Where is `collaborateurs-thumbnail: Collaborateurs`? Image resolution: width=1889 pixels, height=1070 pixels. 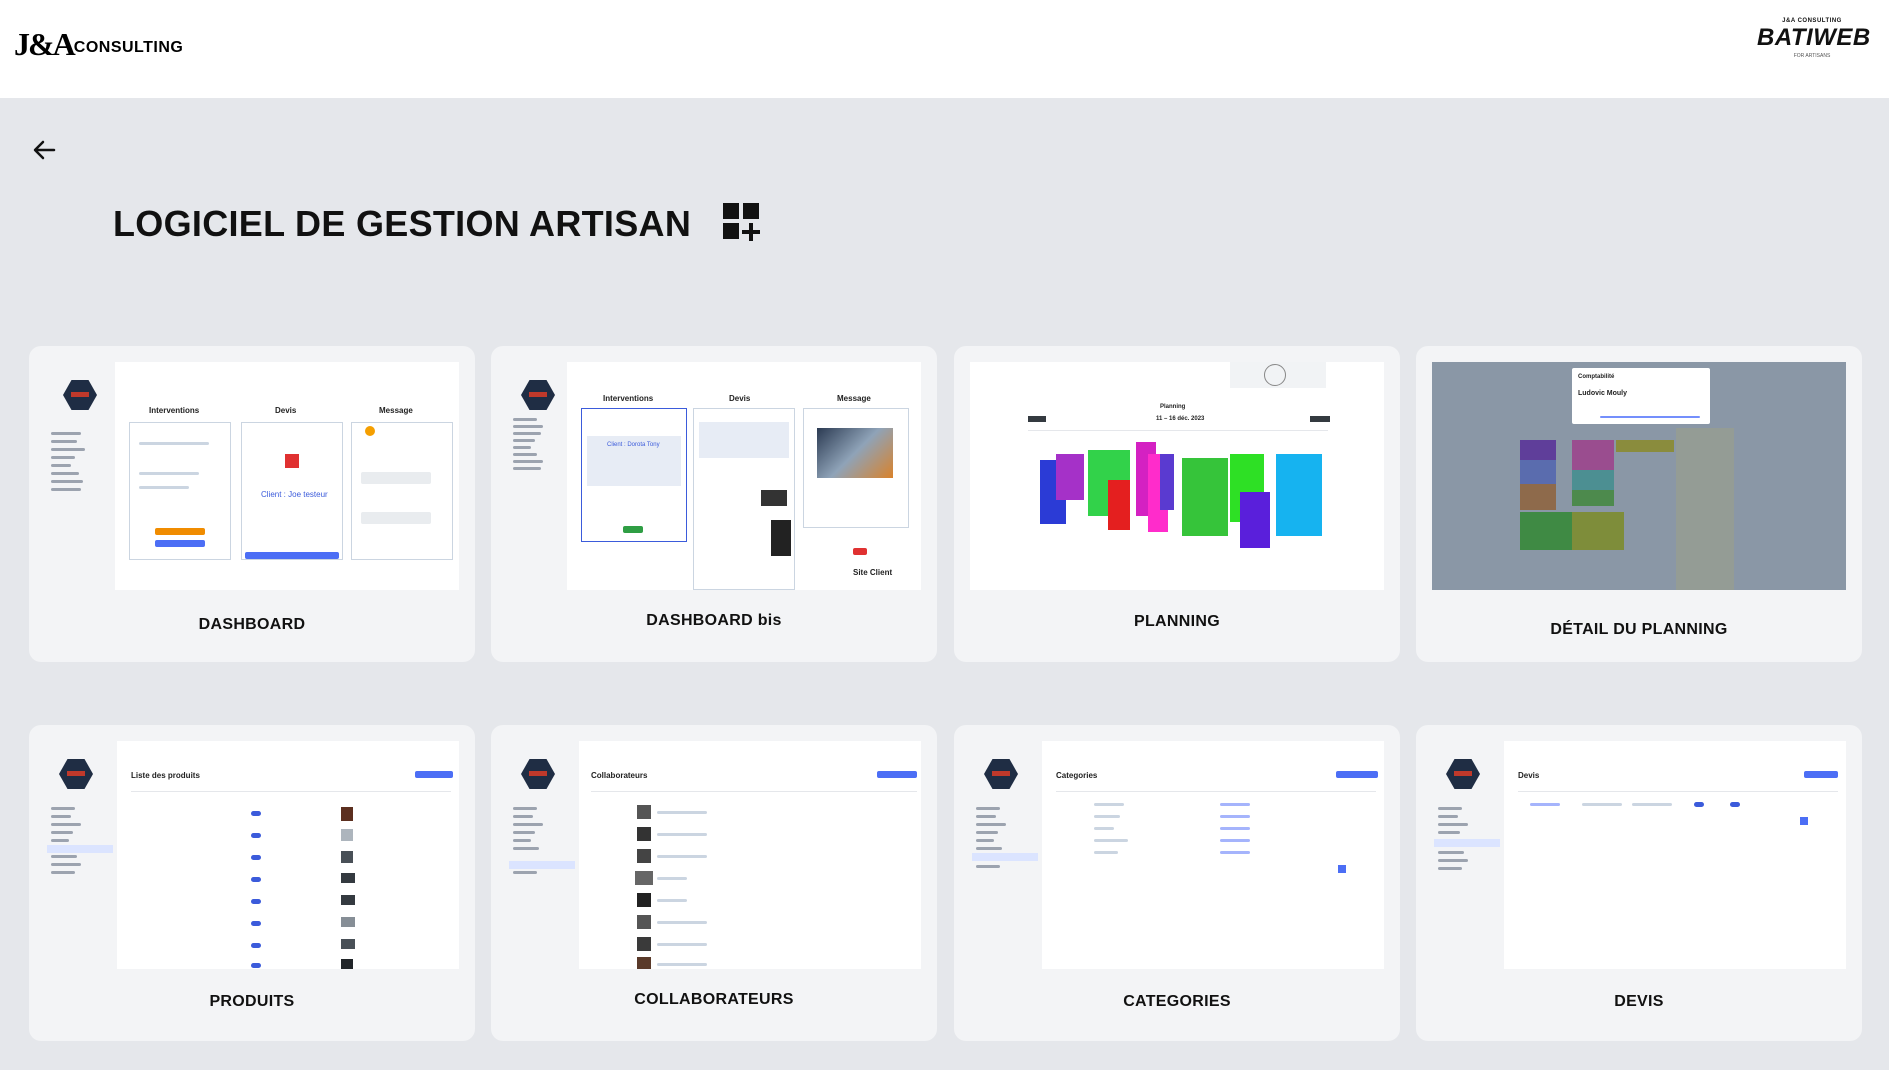 collaborateurs-thumbnail: Collaborateurs is located at coordinates (714, 855).